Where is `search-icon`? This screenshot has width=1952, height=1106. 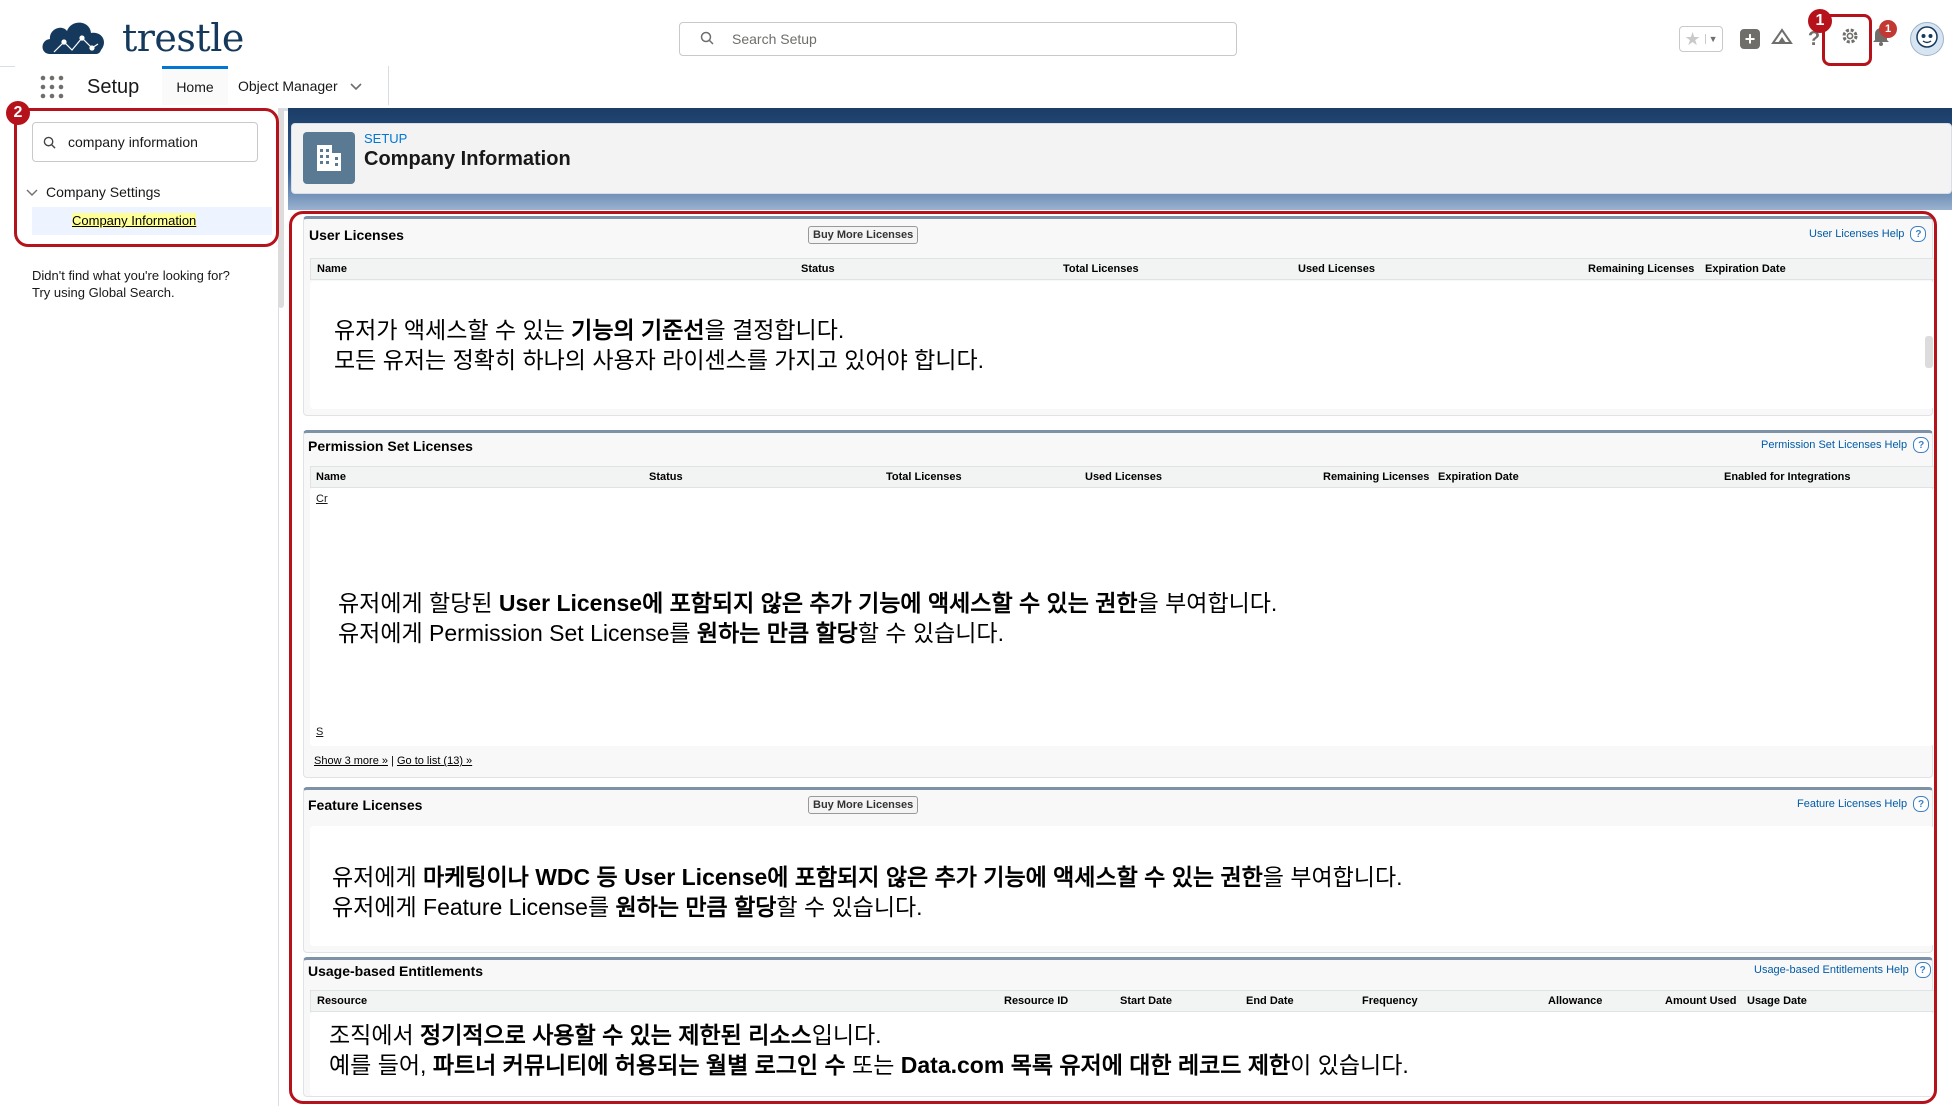
search-icon is located at coordinates (709, 39).